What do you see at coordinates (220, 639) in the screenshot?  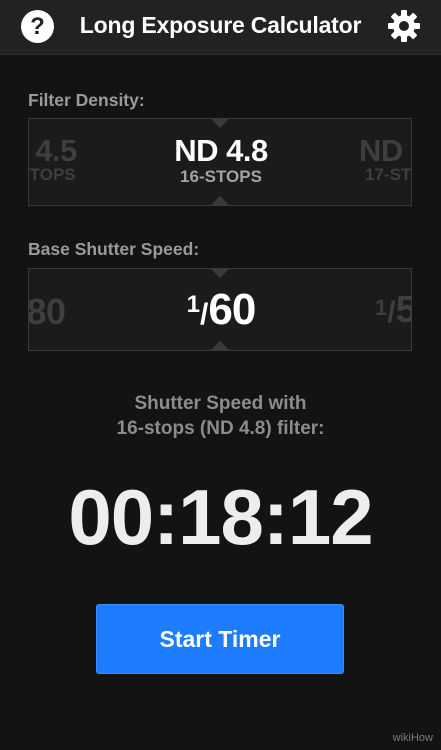 I see `start-timer-button: Start Timer` at bounding box center [220, 639].